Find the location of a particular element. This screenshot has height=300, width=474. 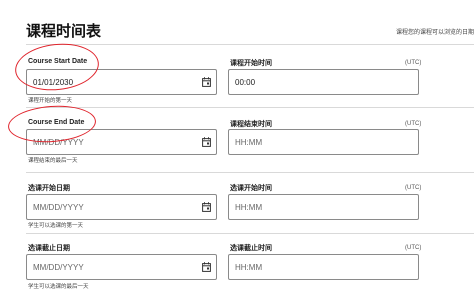

course-start-time-value: 00:00 is located at coordinates (245, 82).